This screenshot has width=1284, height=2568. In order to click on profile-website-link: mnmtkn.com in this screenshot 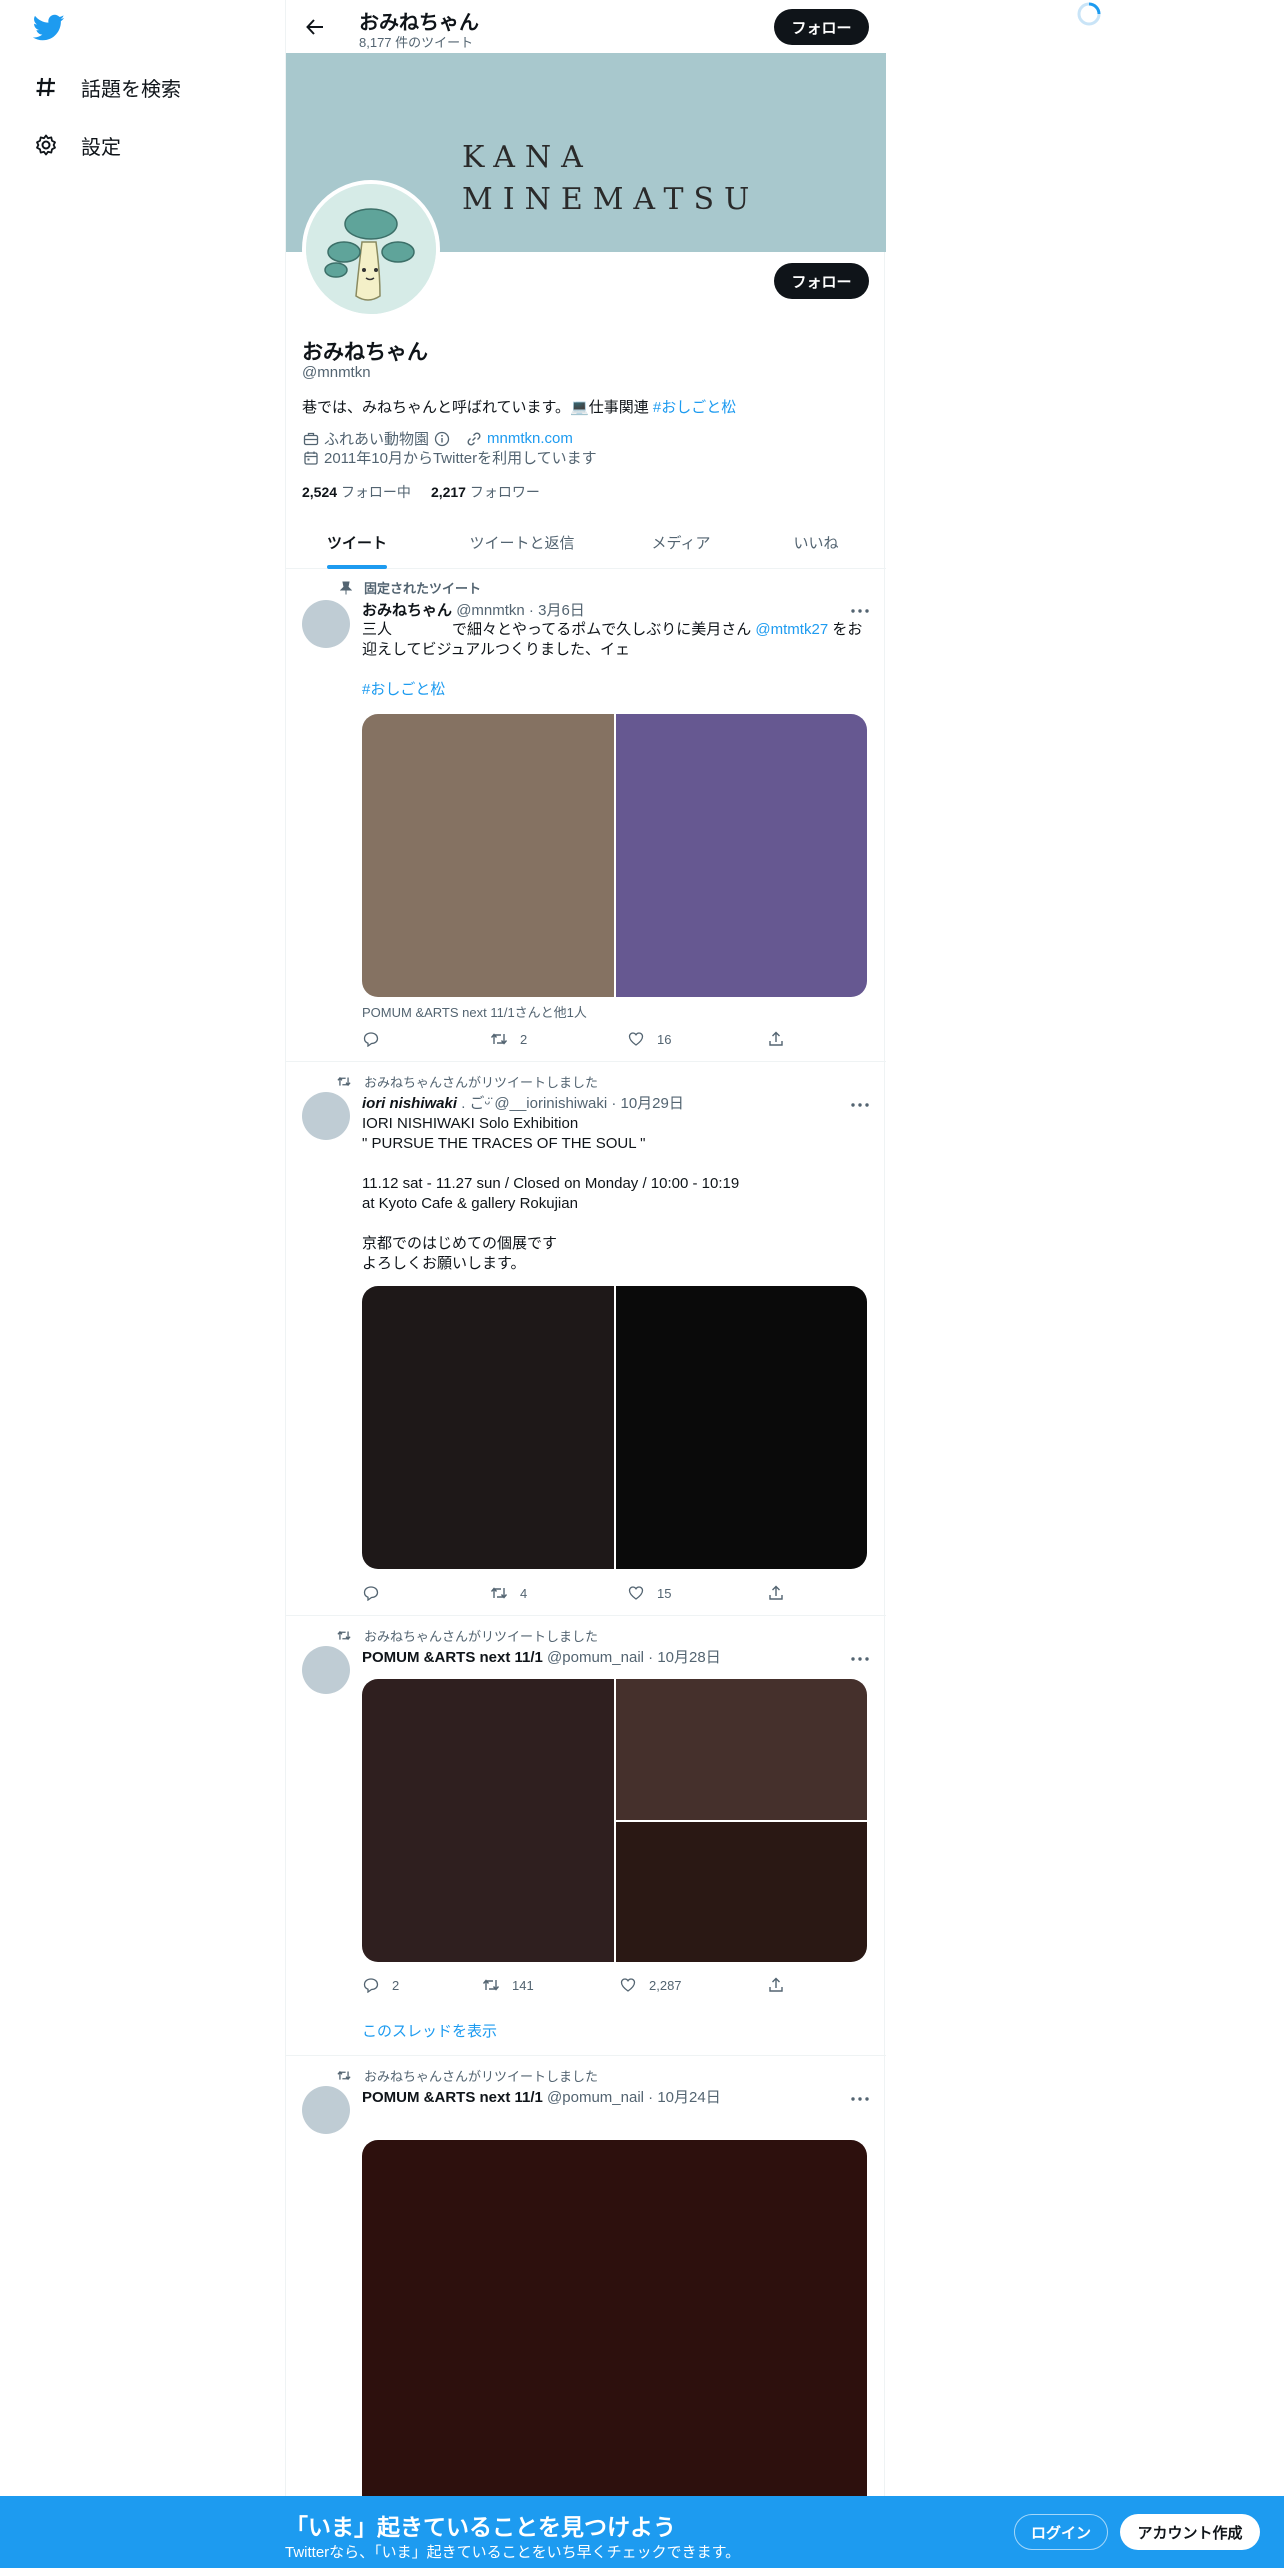, I will do `click(530, 438)`.